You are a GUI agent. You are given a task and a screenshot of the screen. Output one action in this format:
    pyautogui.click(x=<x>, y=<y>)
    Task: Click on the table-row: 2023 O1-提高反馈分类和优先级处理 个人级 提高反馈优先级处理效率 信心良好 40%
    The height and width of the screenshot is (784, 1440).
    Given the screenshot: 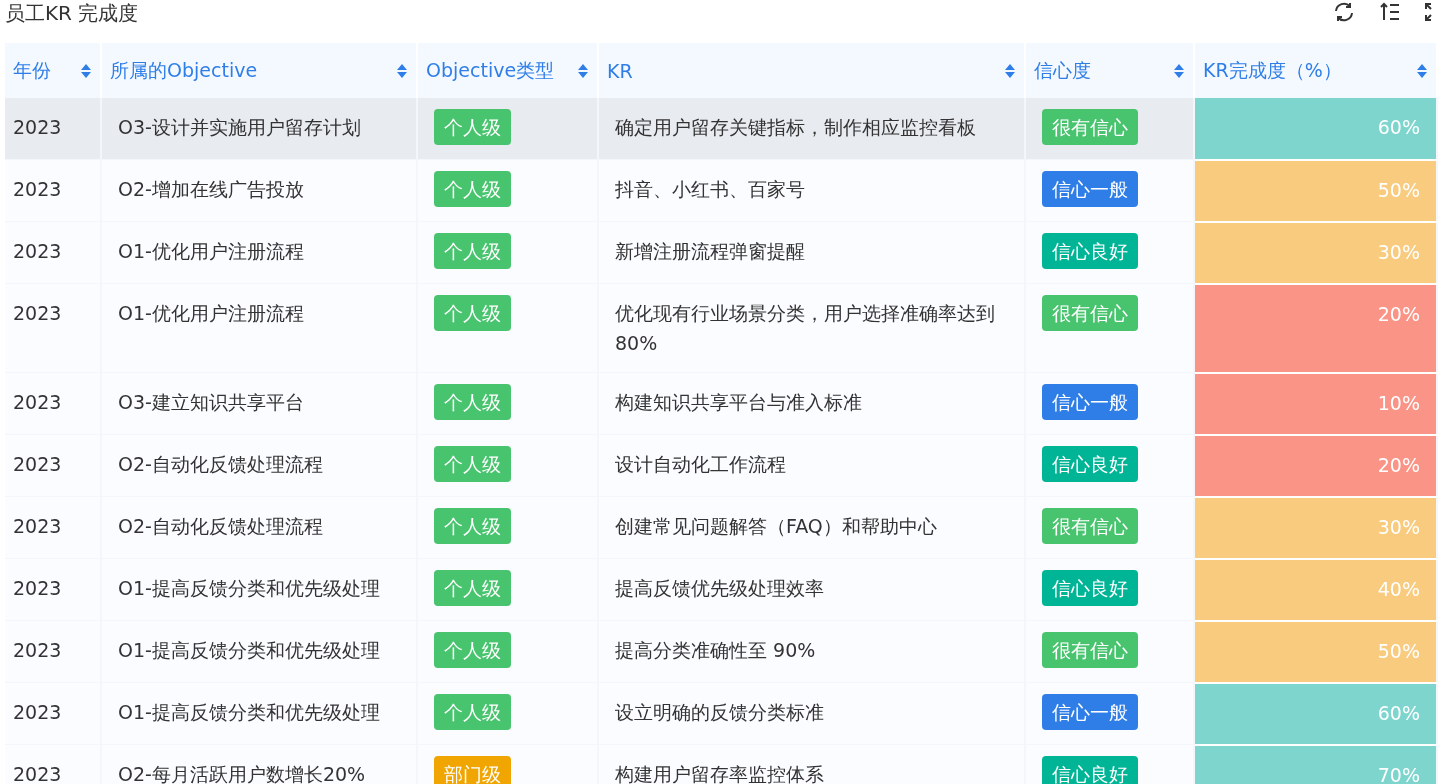 What is the action you would take?
    pyautogui.click(x=721, y=589)
    